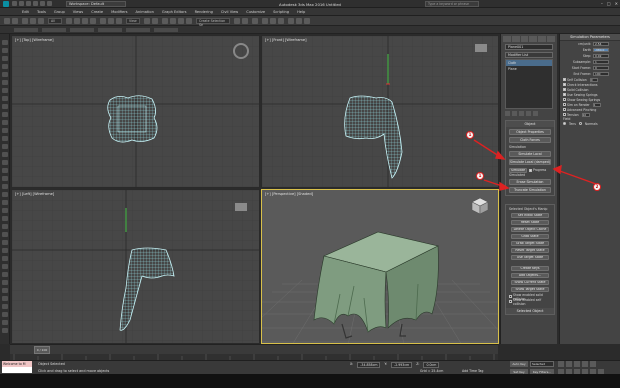  What do you see at coordinates (585, 364) in the screenshot?
I see `next-frame-icon` at bounding box center [585, 364].